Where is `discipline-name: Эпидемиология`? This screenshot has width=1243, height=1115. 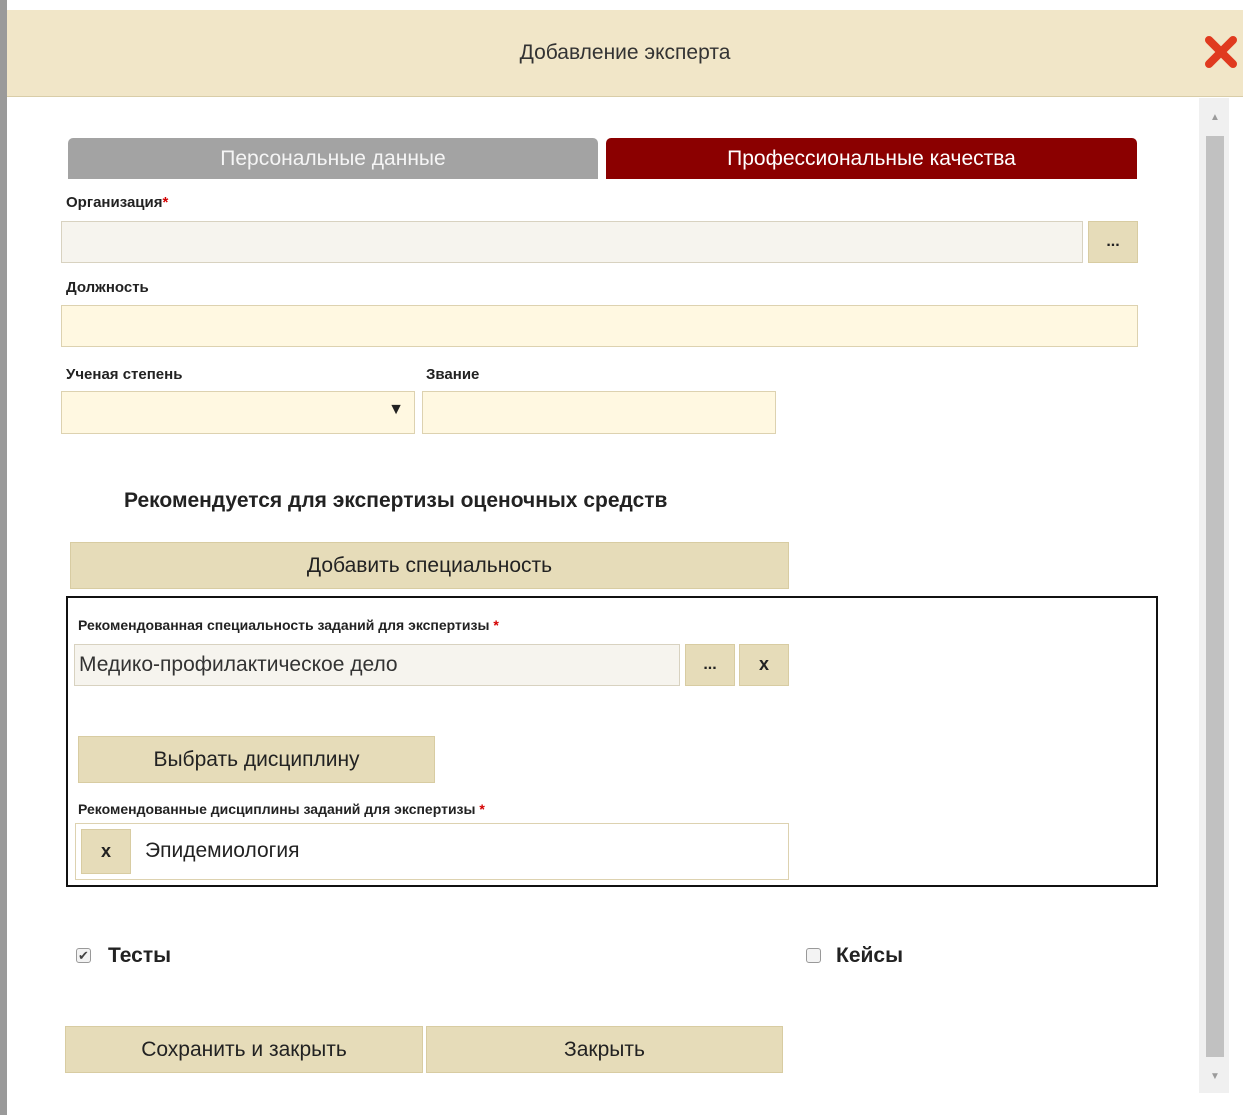 discipline-name: Эпидемиология is located at coordinates (222, 850).